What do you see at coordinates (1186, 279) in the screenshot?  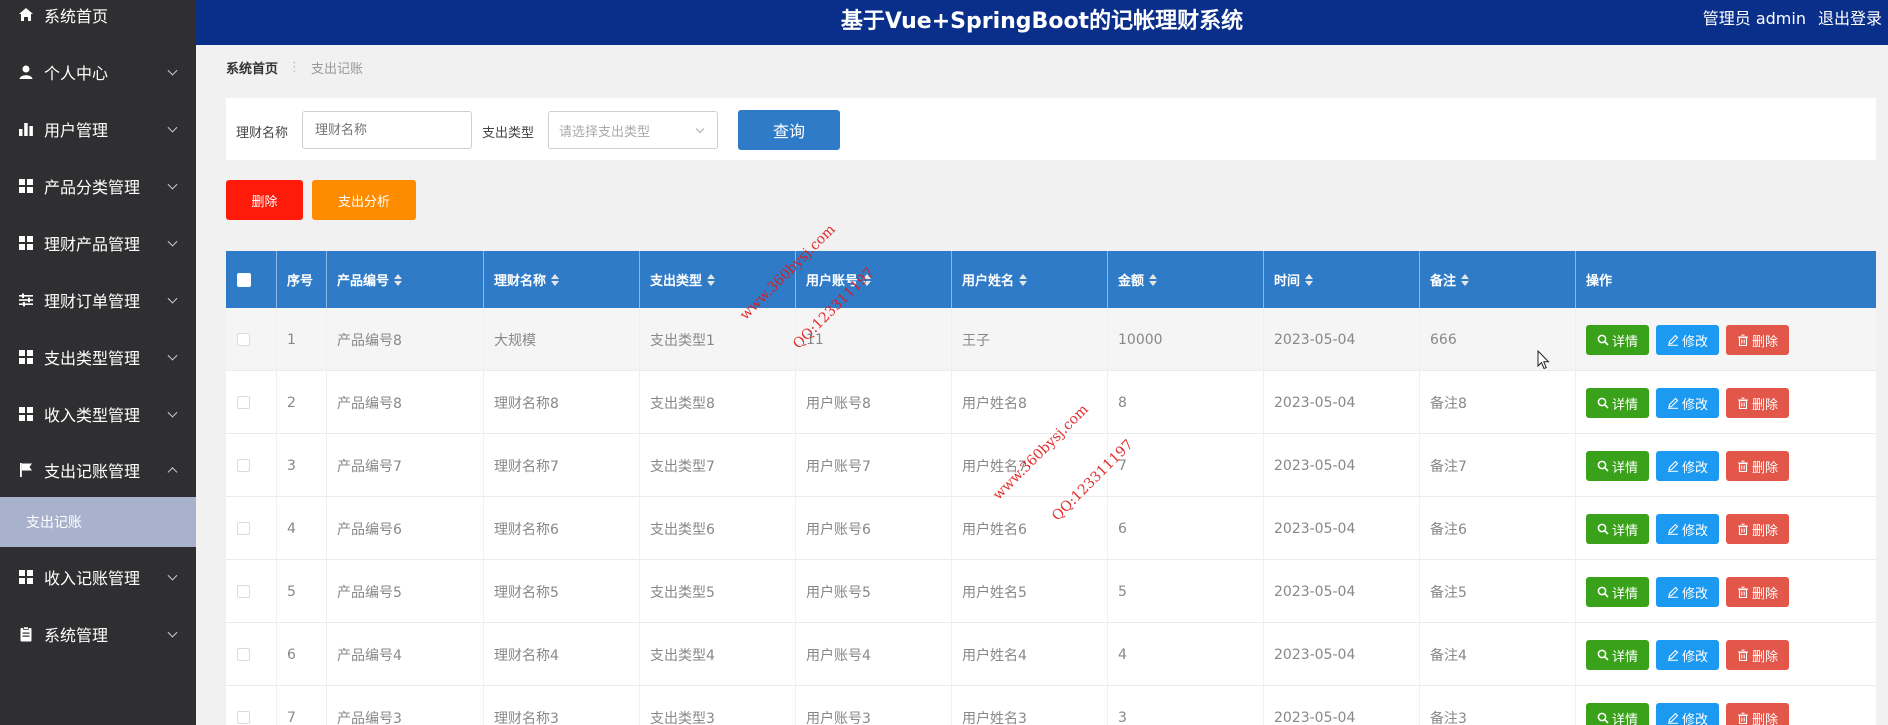 I see `col-header-amount: 金额` at bounding box center [1186, 279].